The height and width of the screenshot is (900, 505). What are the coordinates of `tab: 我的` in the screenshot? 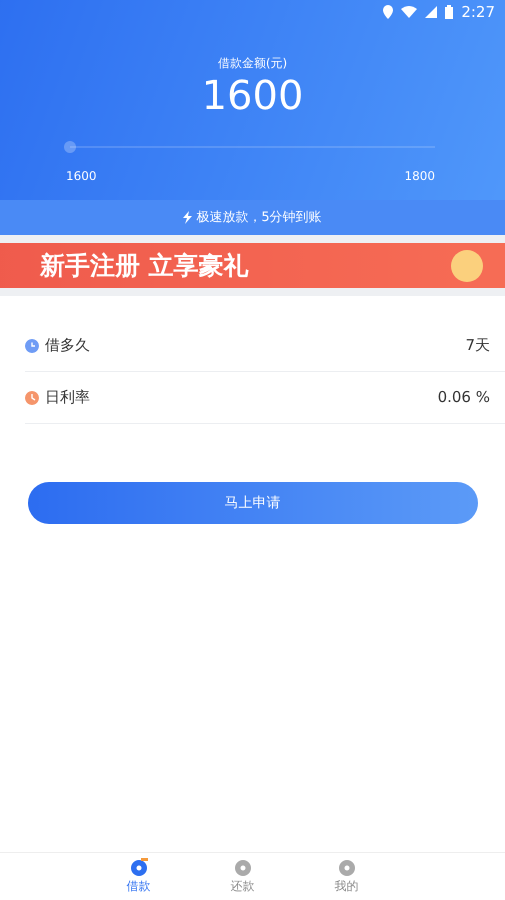 It's located at (346, 876).